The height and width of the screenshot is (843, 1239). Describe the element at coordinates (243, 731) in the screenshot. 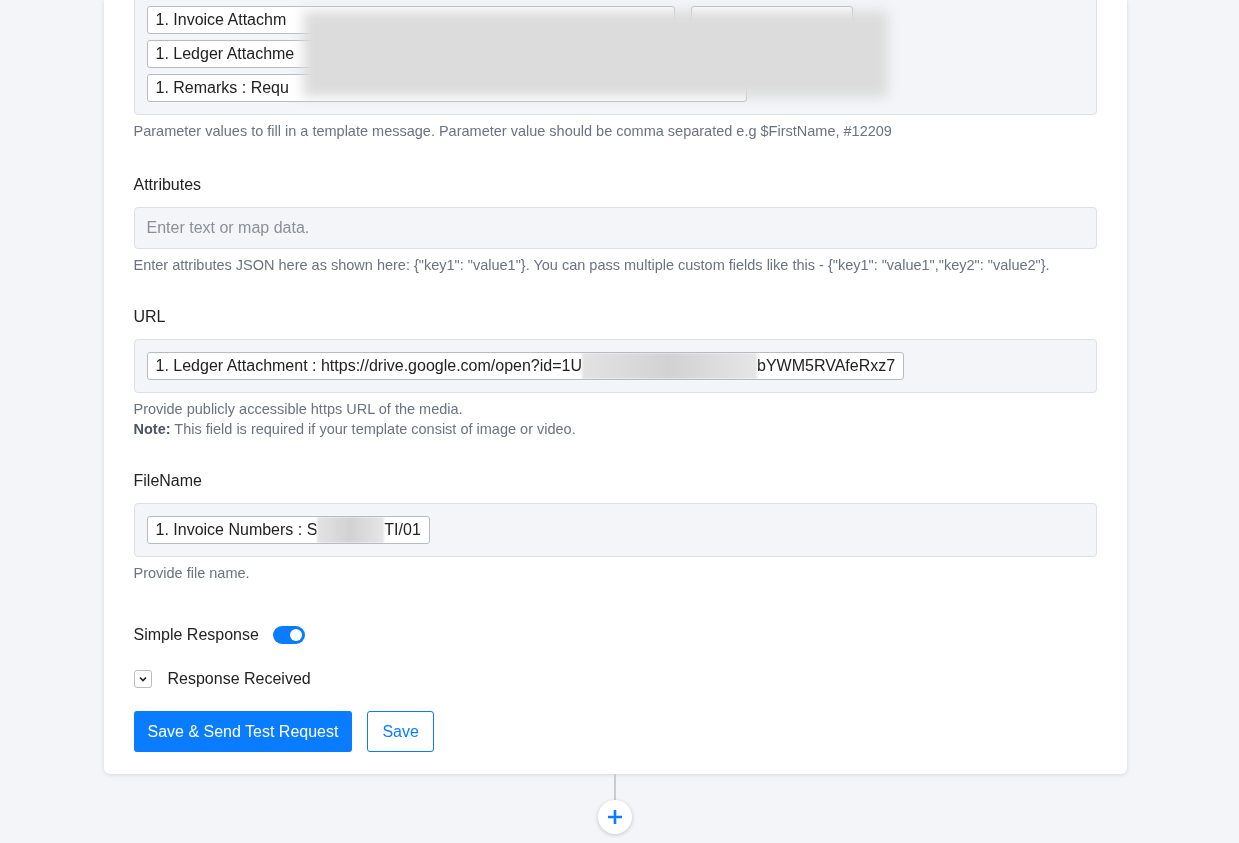

I see `send-test-button: Save & Send Test Request` at that location.